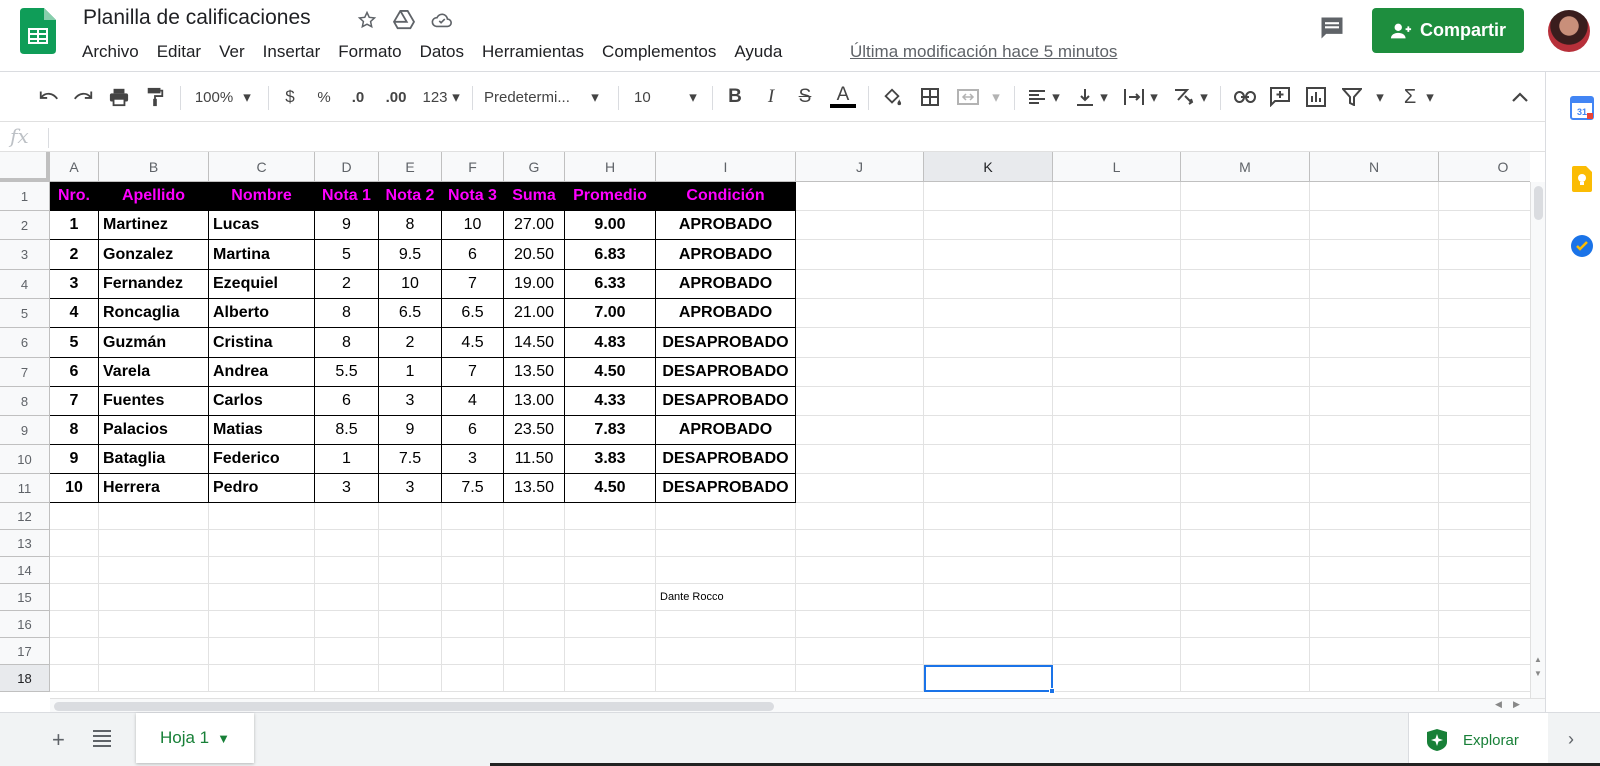  What do you see at coordinates (860, 488) in the screenshot?
I see `cell-j11` at bounding box center [860, 488].